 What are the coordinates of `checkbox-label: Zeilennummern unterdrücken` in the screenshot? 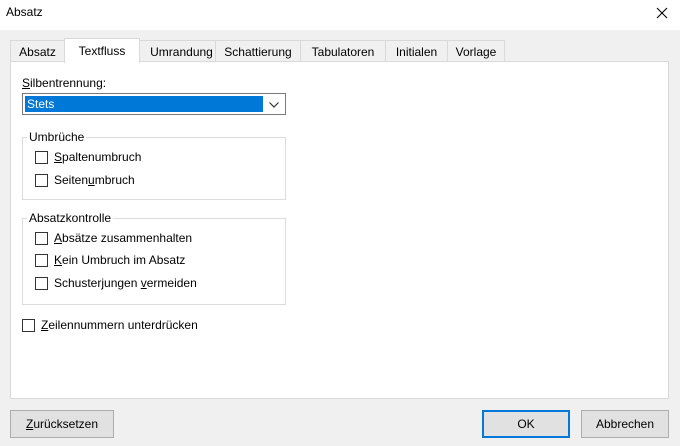 It's located at (119, 325).